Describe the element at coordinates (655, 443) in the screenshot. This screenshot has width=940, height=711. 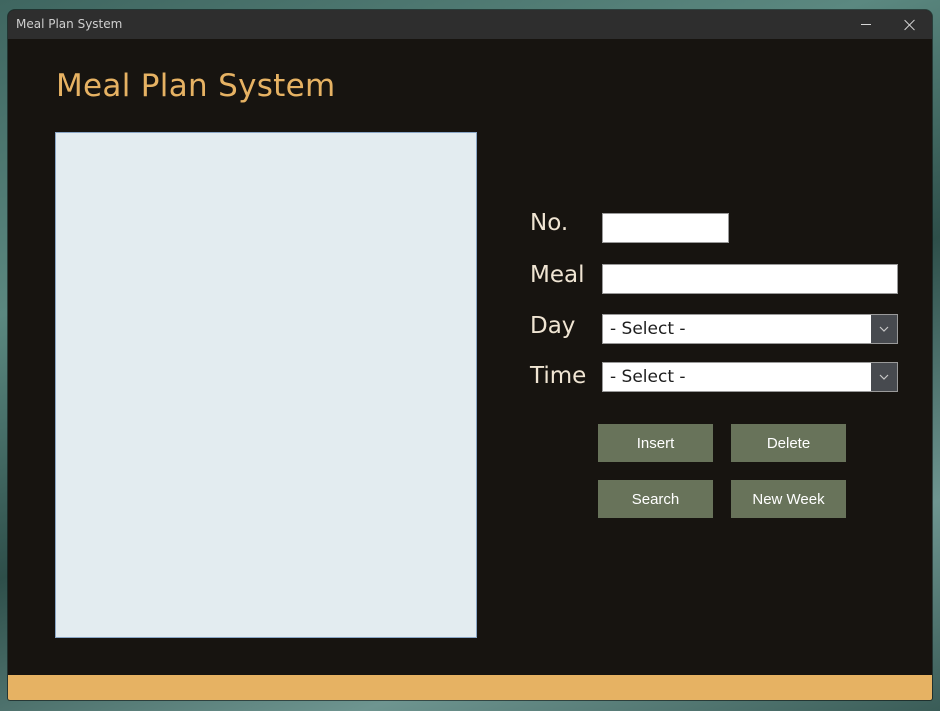
I see `insert-button: Insert` at that location.